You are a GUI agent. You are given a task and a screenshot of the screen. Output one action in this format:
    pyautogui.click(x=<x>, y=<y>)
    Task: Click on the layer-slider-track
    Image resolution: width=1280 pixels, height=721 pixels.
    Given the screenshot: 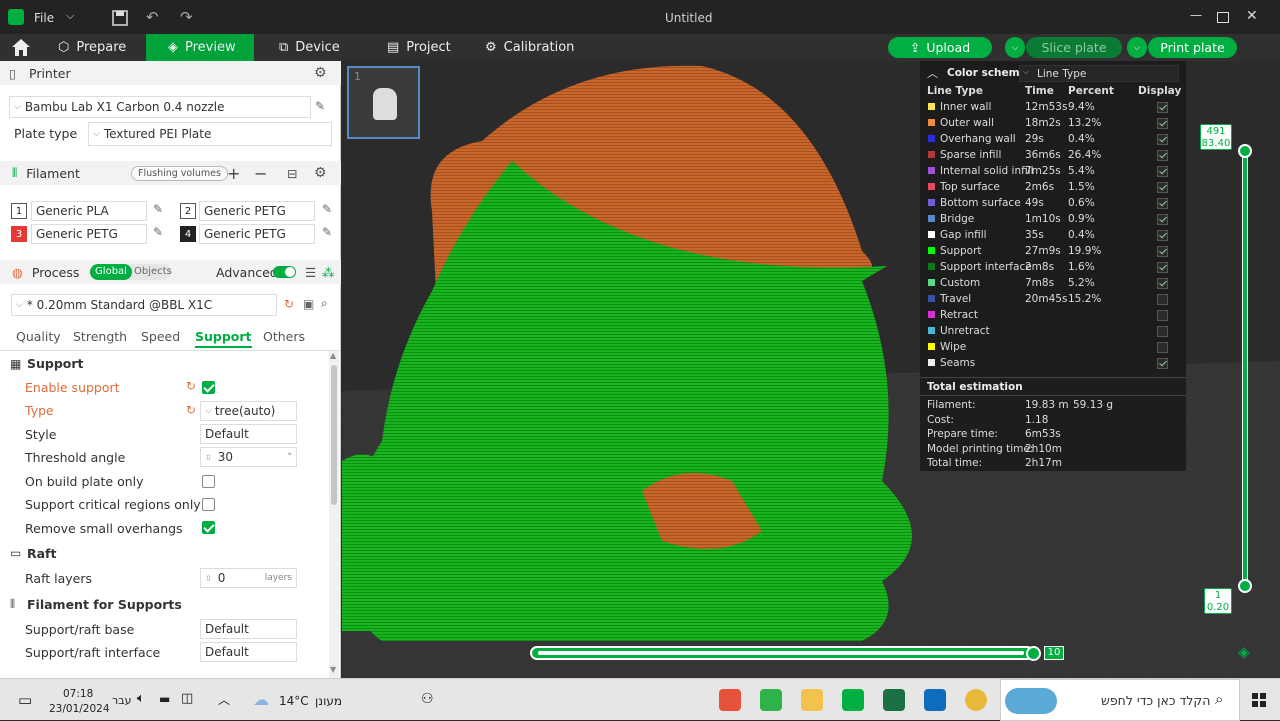 What is the action you would take?
    pyautogui.click(x=1245, y=368)
    